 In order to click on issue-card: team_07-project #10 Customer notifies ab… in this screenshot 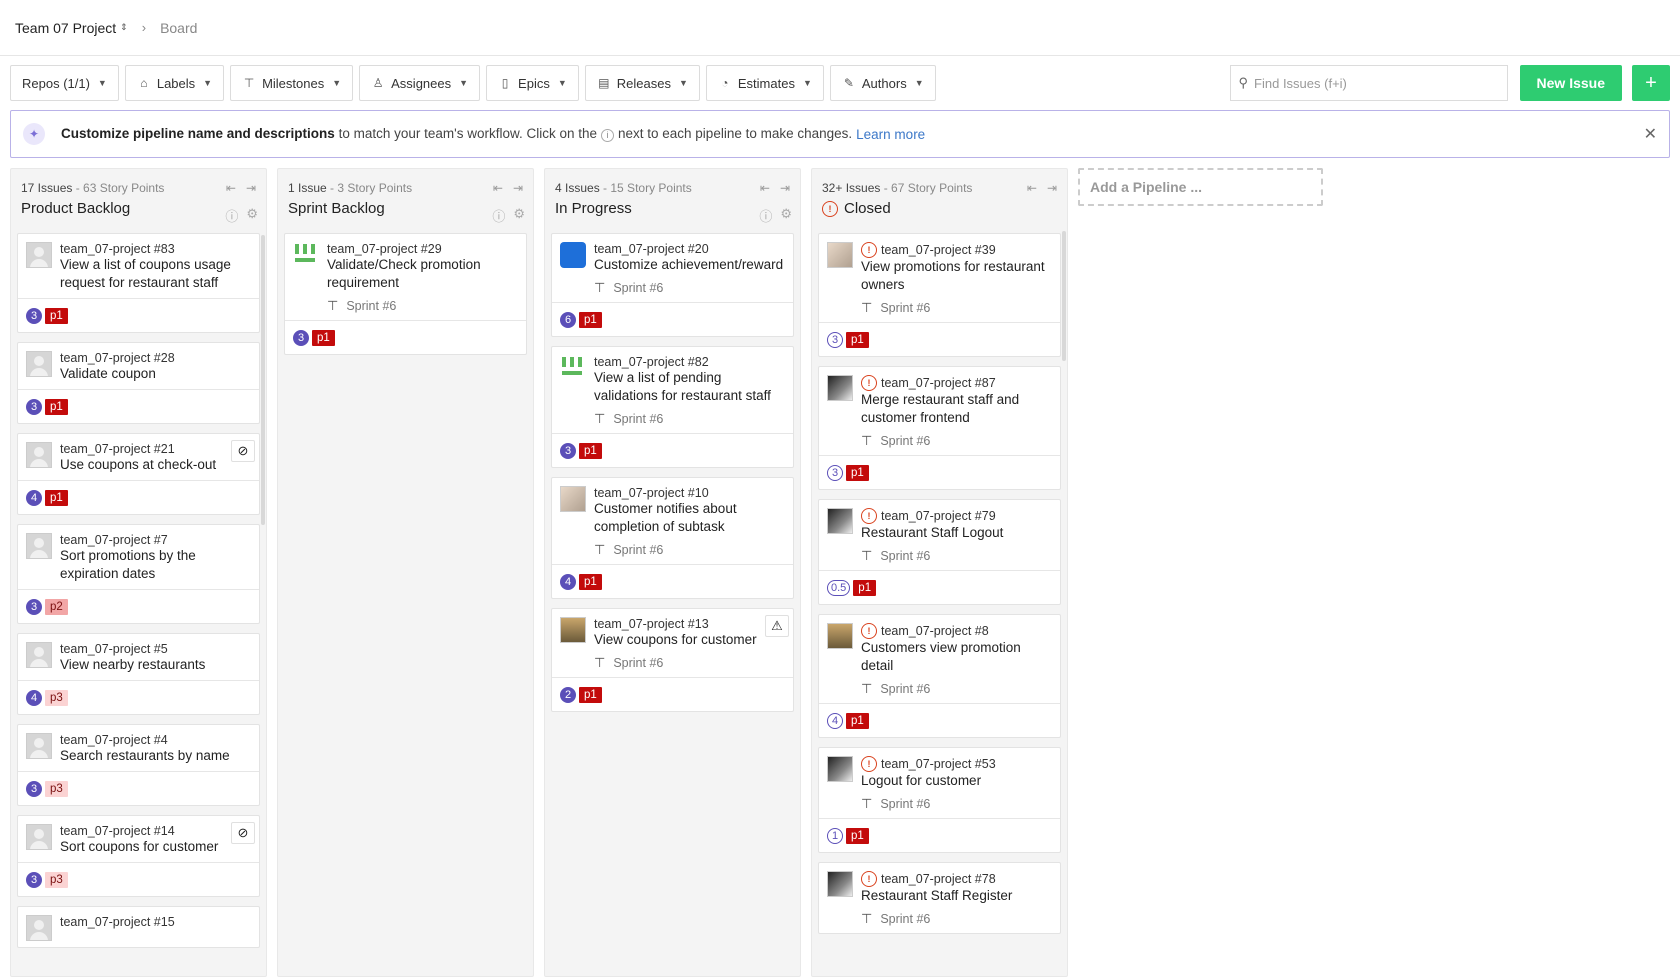, I will do `click(672, 538)`.